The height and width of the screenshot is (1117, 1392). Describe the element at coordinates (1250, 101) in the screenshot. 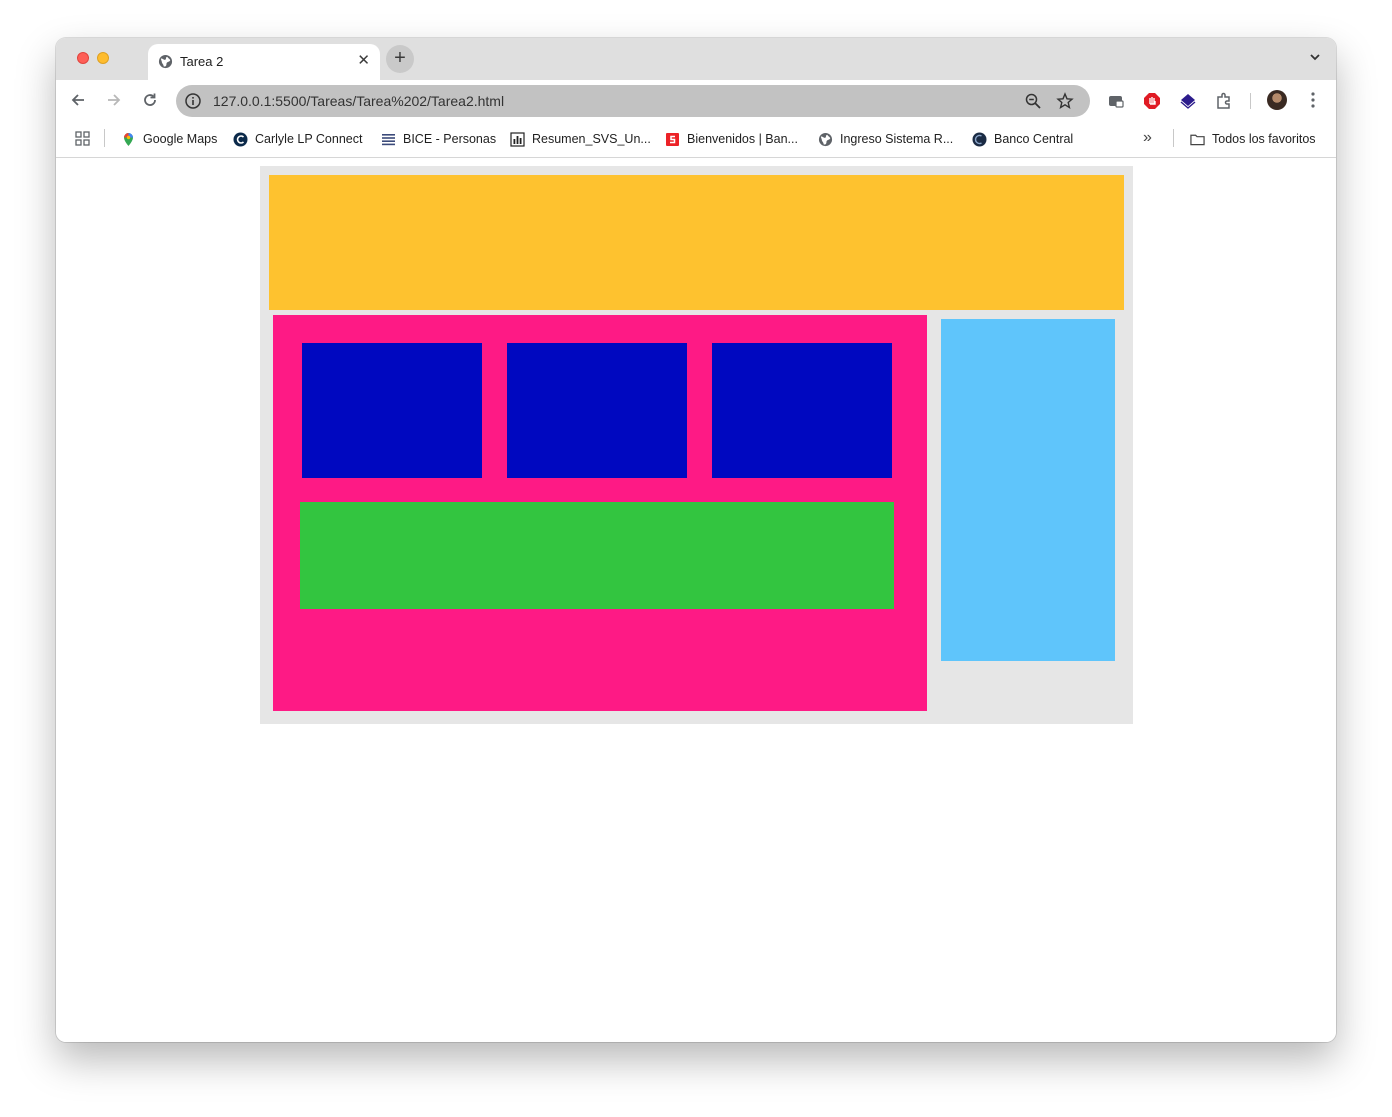

I see `toolbar-divider` at that location.